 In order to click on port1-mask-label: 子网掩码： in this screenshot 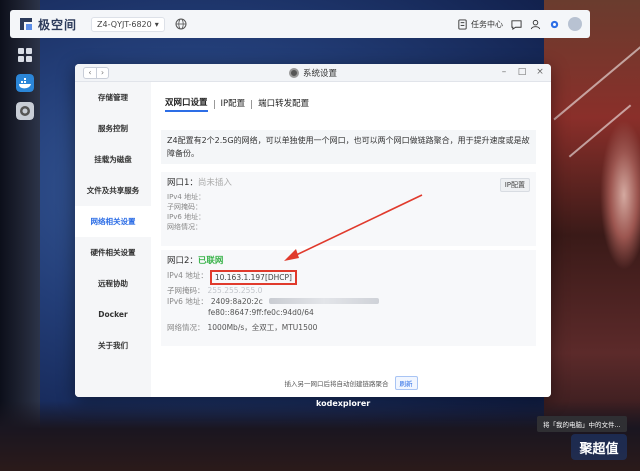, I will do `click(184, 207)`.